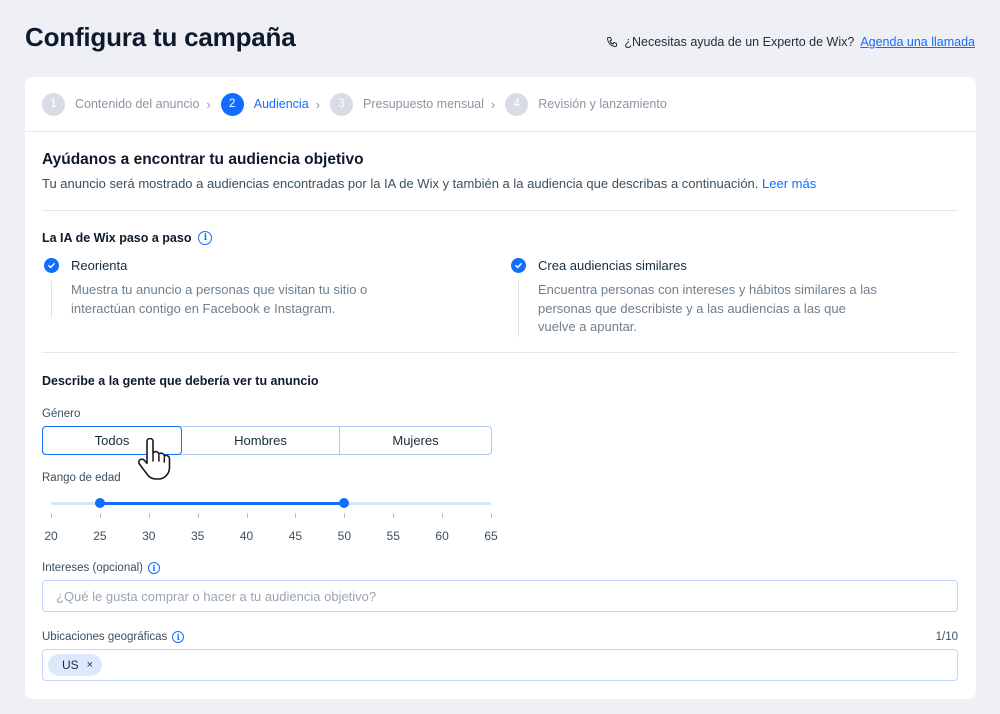 This screenshot has width=1000, height=714. I want to click on remove-tag-icon: ×, so click(90, 665).